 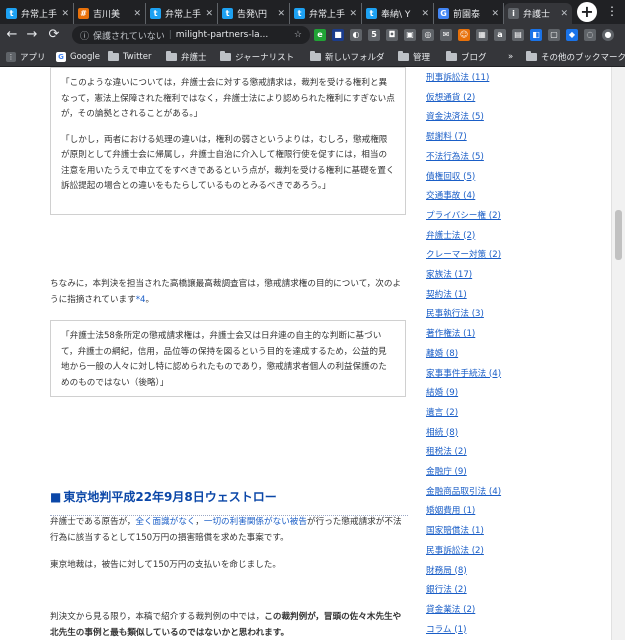 I want to click on browser-tab: G 前園泰 ✕, so click(x=469, y=13).